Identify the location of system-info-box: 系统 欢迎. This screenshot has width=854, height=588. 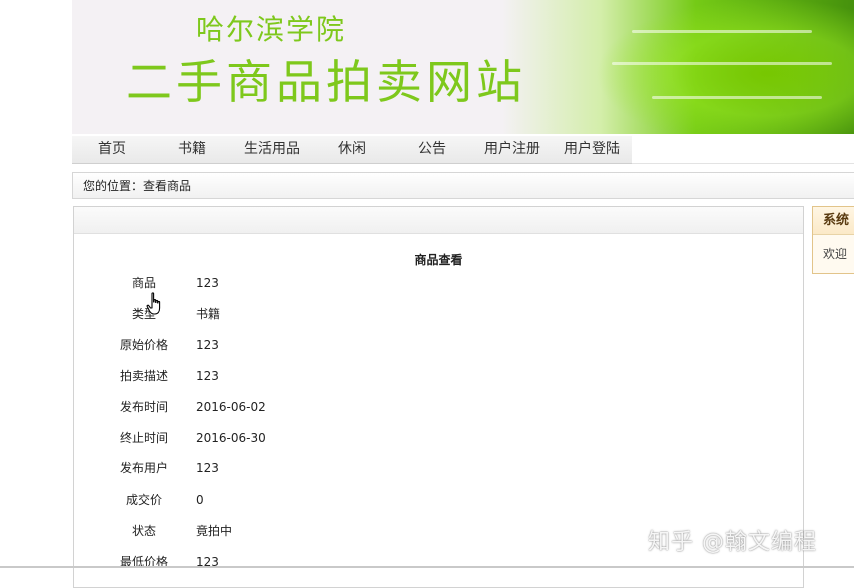
(833, 240).